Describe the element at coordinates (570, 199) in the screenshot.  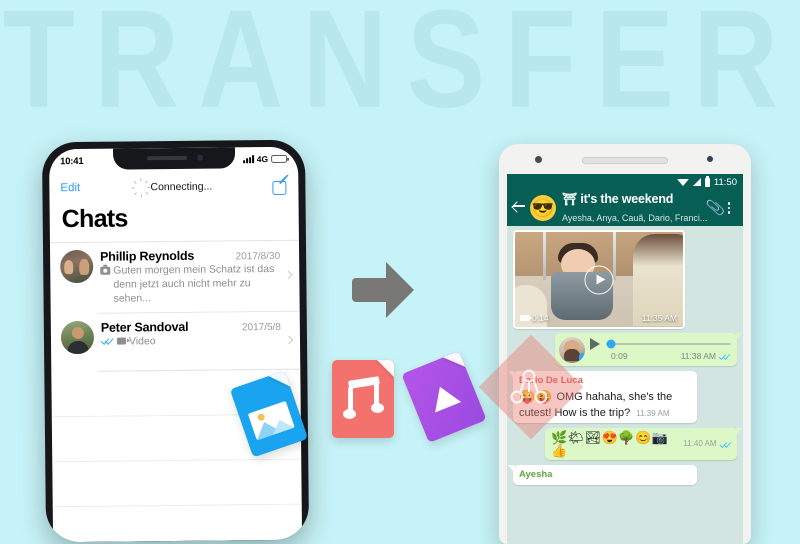
I see `group-emoji: ⛩` at that location.